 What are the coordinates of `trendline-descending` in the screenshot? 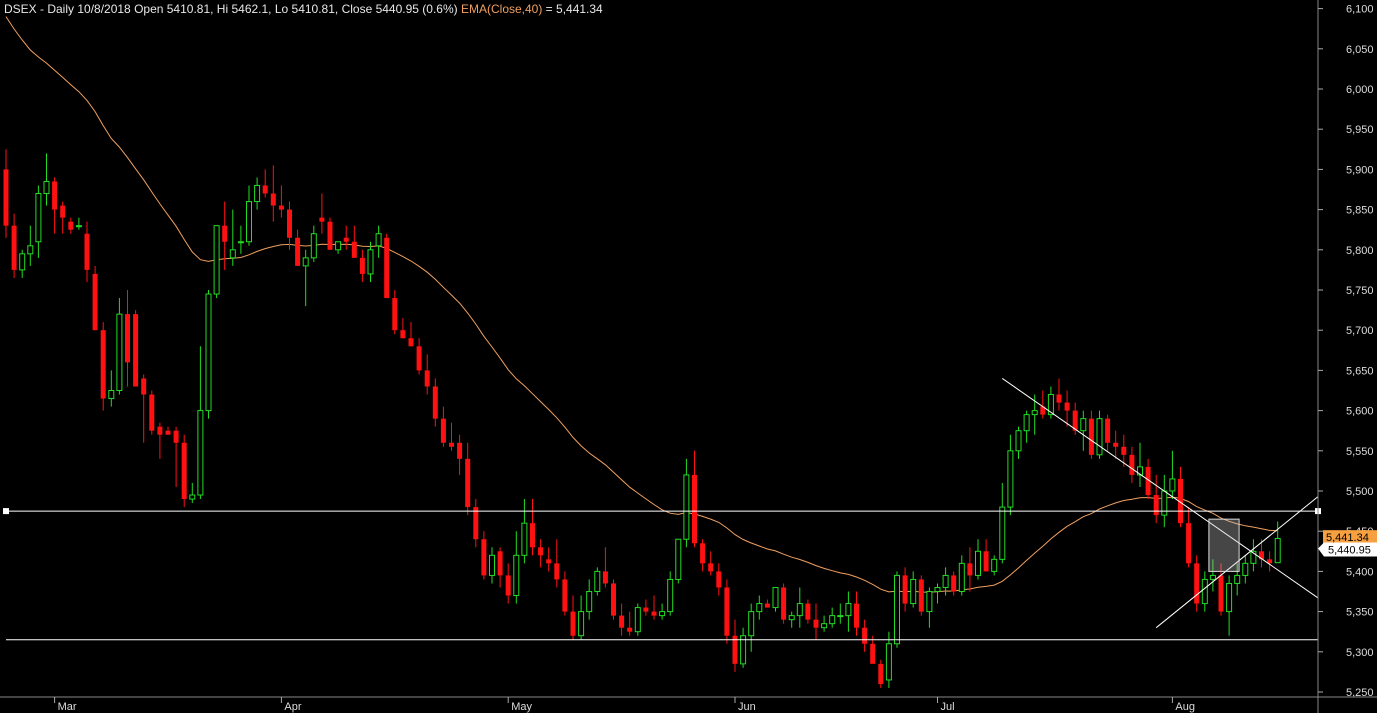 It's located at (1160, 488).